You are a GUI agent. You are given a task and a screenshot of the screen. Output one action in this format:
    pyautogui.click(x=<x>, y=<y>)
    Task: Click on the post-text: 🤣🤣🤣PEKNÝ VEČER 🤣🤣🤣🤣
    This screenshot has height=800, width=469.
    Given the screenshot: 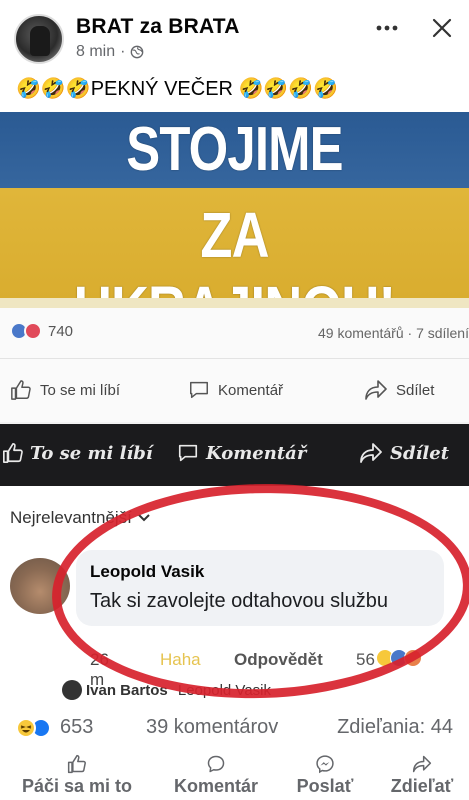 What is the action you would take?
    pyautogui.click(x=177, y=89)
    